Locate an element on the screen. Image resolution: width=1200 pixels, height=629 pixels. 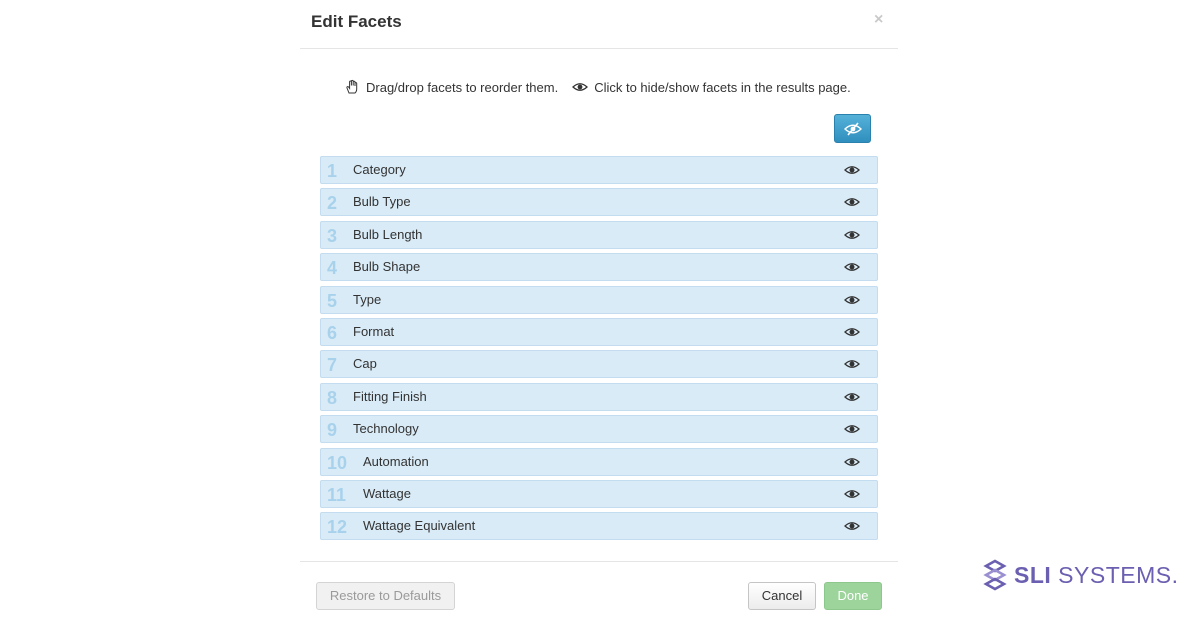
hand-icon is located at coordinates (352, 87).